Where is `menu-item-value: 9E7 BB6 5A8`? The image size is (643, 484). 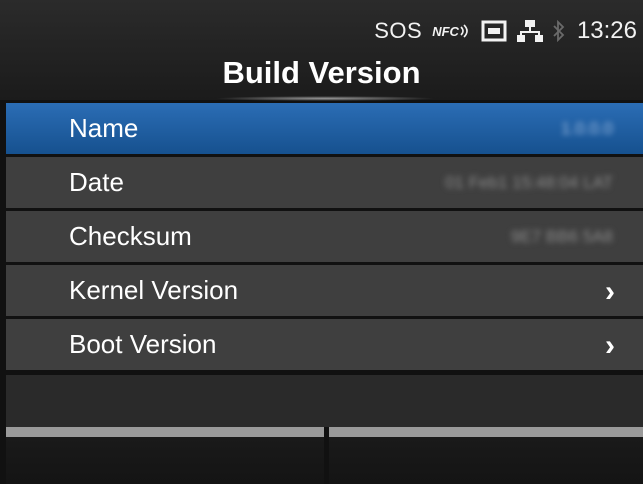 menu-item-value: 9E7 BB6 5A8 is located at coordinates (561, 236).